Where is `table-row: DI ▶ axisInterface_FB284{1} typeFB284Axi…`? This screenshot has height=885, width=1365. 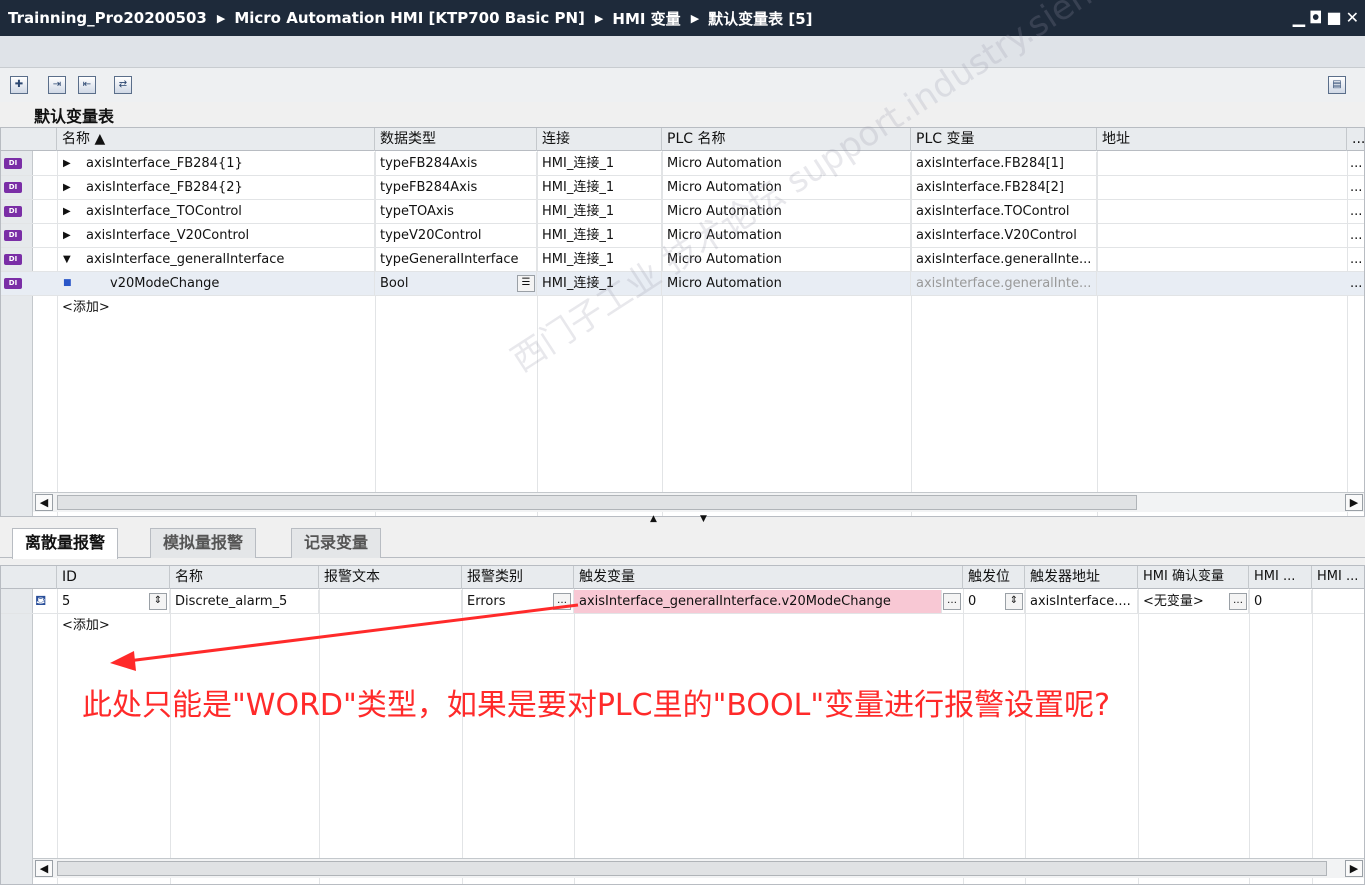
table-row: DI ▶ axisInterface_FB284{1} typeFB284Axi… is located at coordinates (682, 164).